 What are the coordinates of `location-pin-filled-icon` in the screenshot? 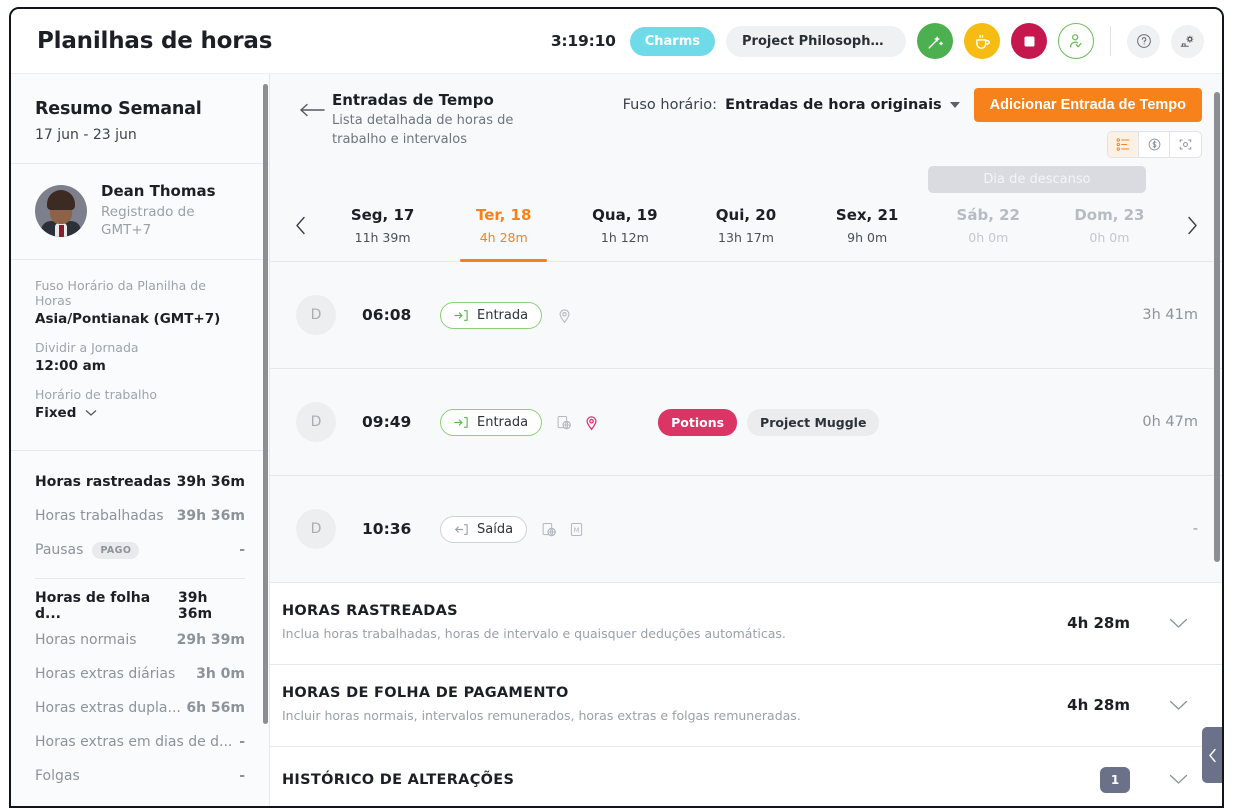 It's located at (591, 422).